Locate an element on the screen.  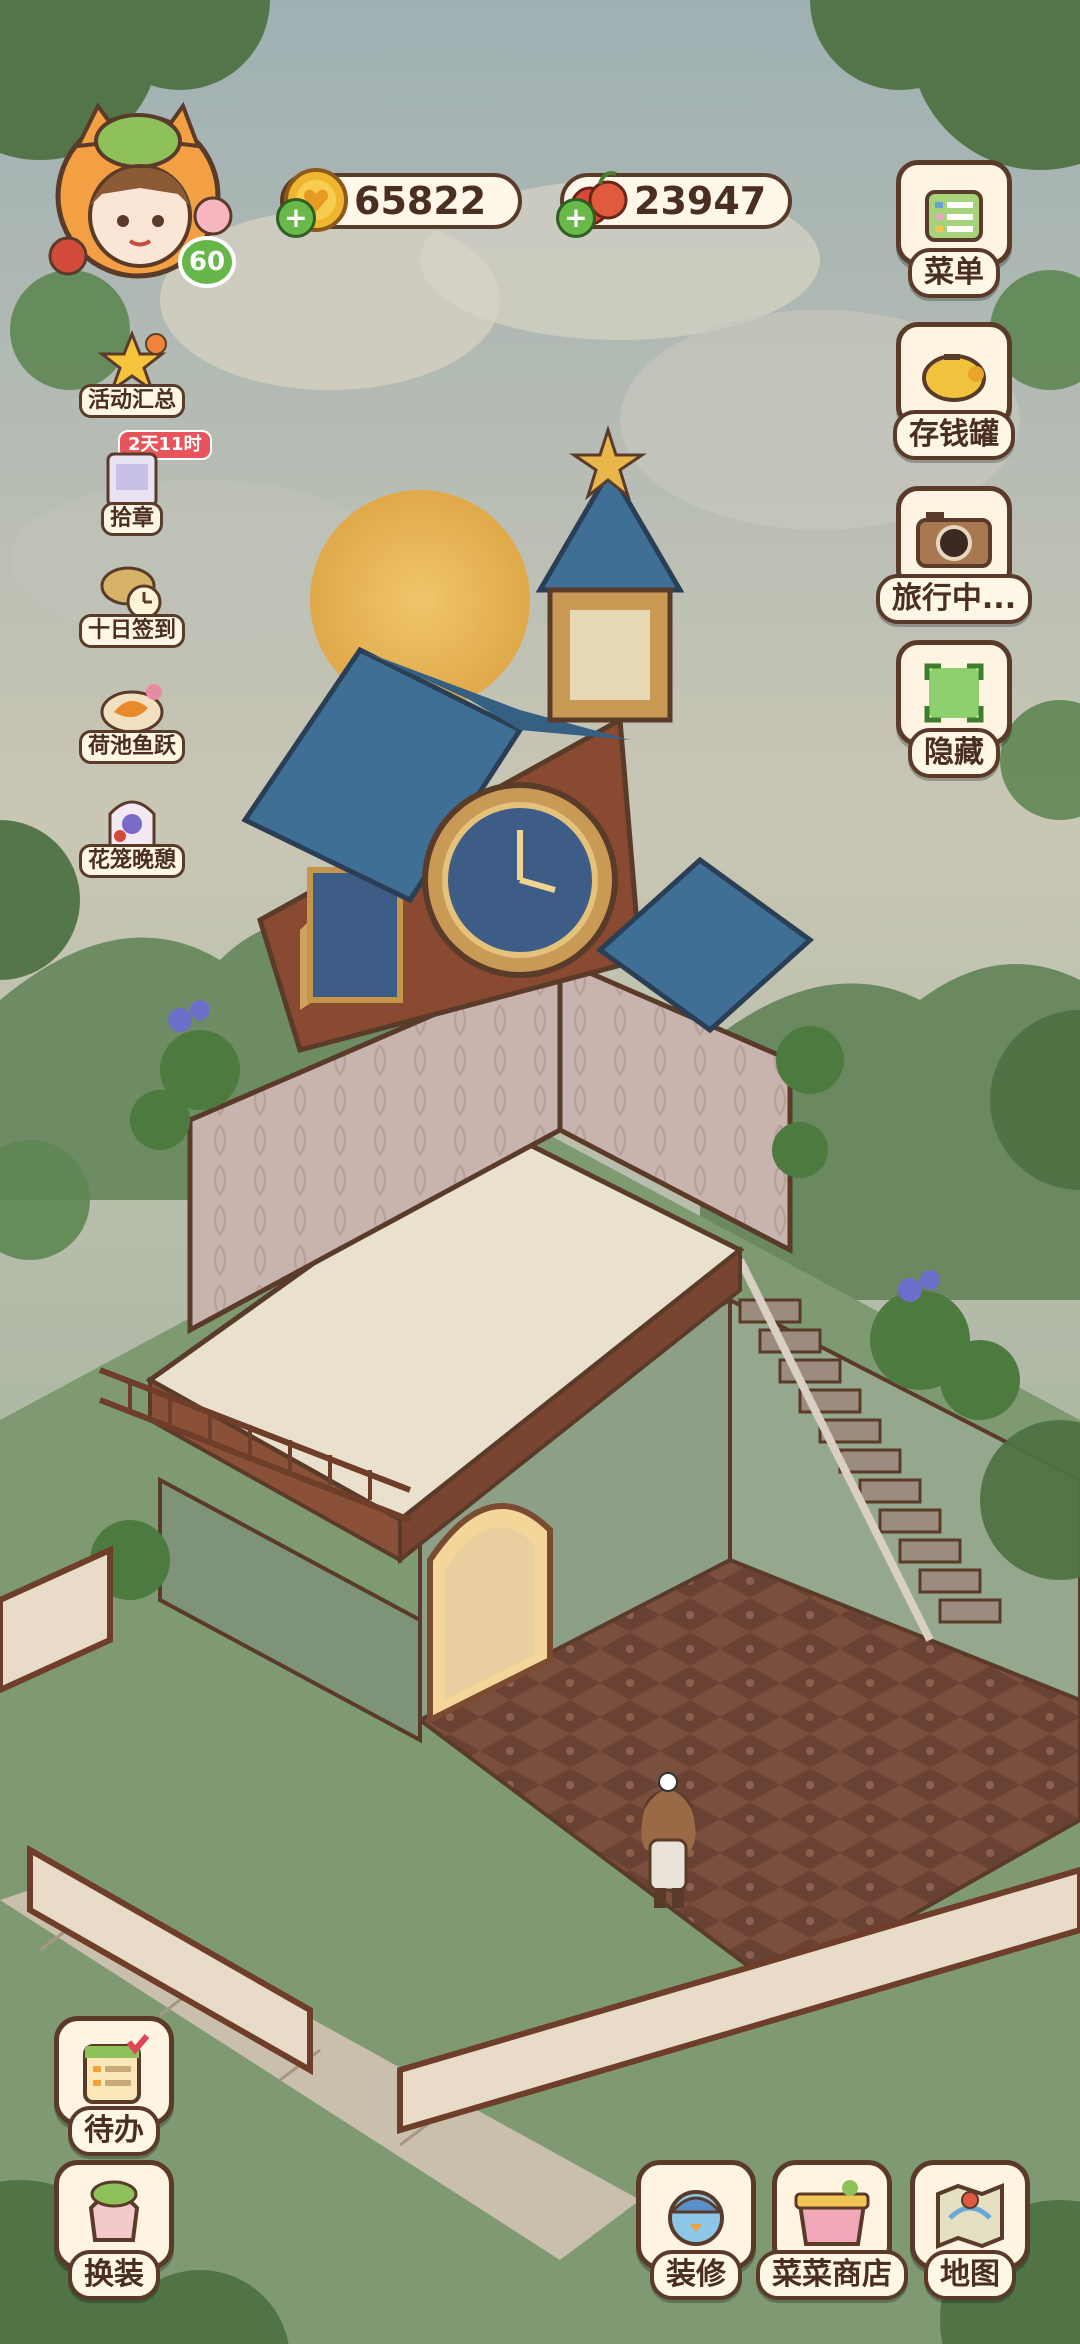
fruit-currency: 23947 + is located at coordinates (674, 204).